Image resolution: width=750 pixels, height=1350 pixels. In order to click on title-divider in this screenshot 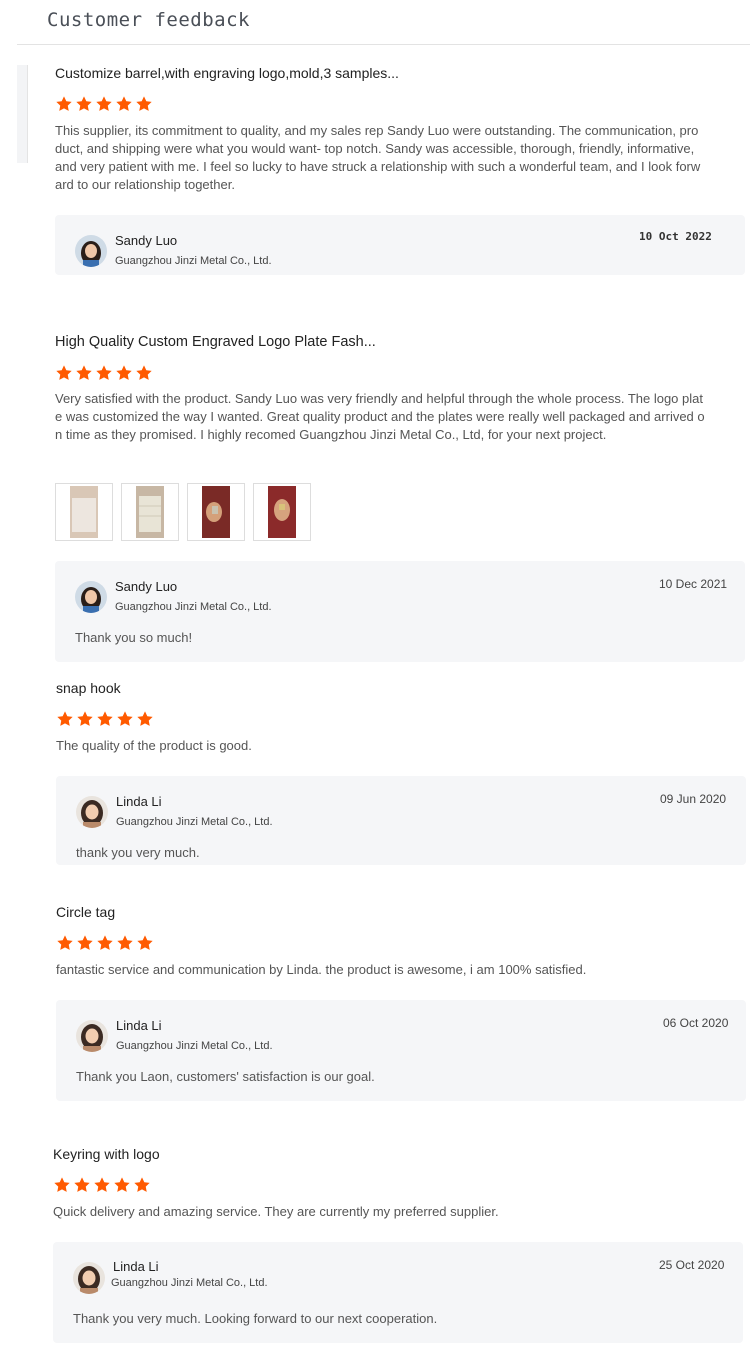, I will do `click(383, 44)`.